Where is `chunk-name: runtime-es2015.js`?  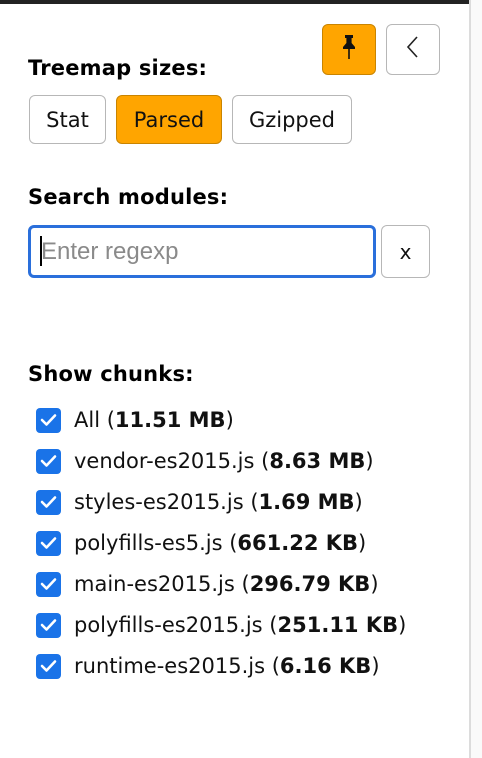 chunk-name: runtime-es2015.js is located at coordinates (170, 666).